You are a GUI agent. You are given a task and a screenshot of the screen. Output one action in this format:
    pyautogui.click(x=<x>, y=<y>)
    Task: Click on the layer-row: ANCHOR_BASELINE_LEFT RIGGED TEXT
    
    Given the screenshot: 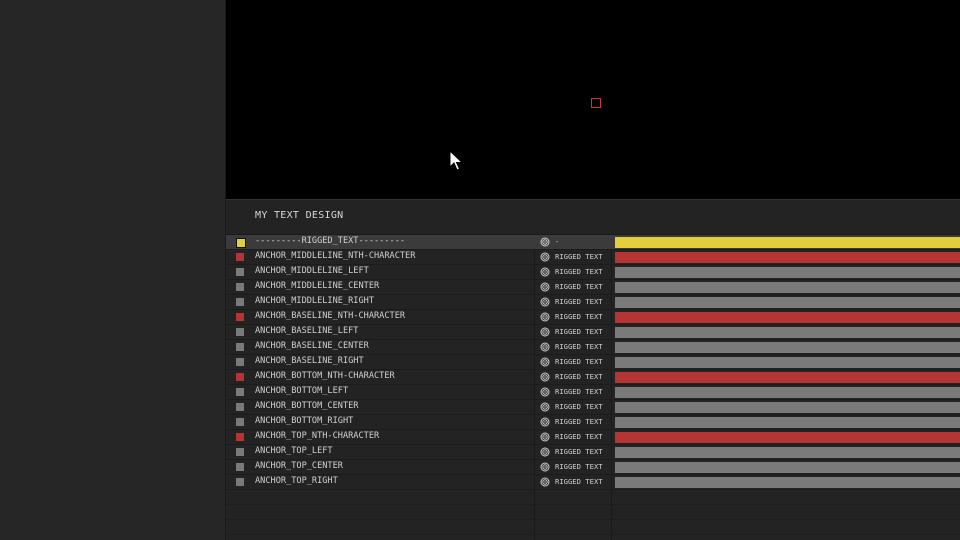 What is the action you would take?
    pyautogui.click(x=593, y=332)
    